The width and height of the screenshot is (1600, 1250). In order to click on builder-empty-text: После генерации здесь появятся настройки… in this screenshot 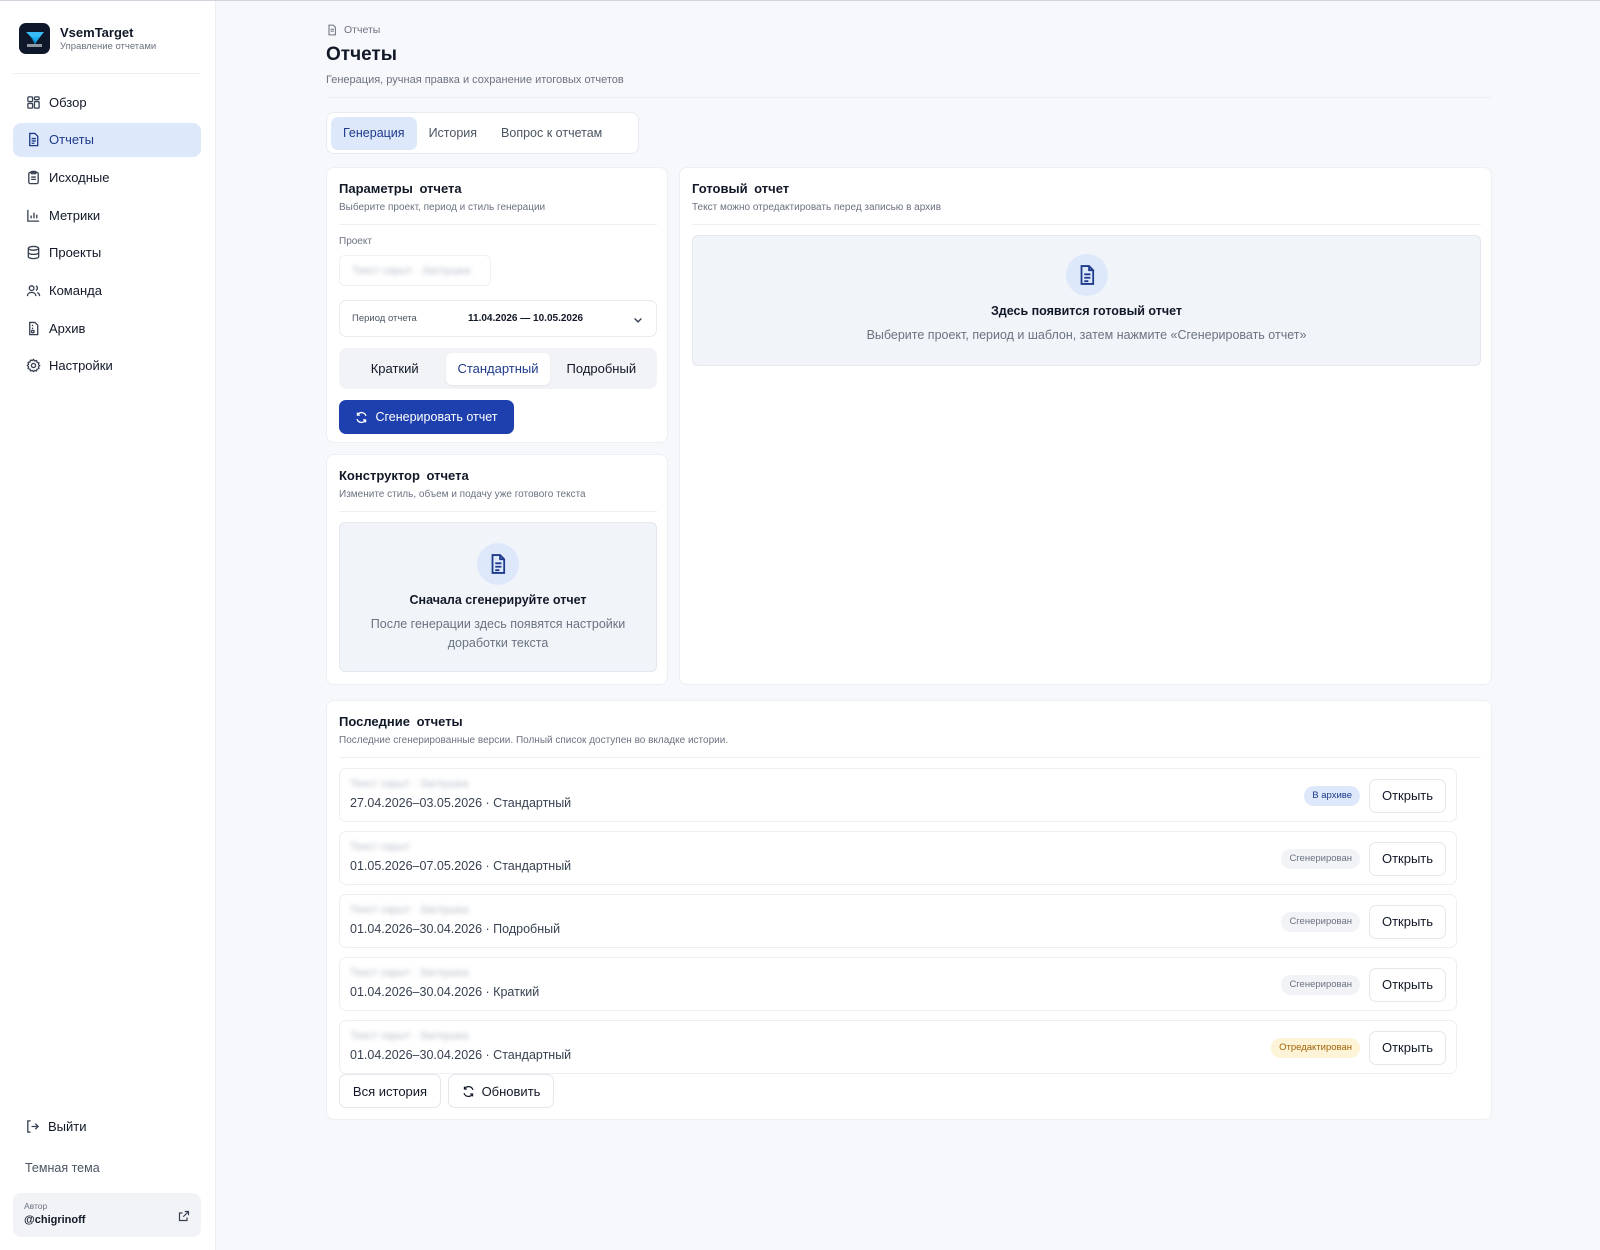, I will do `click(498, 633)`.